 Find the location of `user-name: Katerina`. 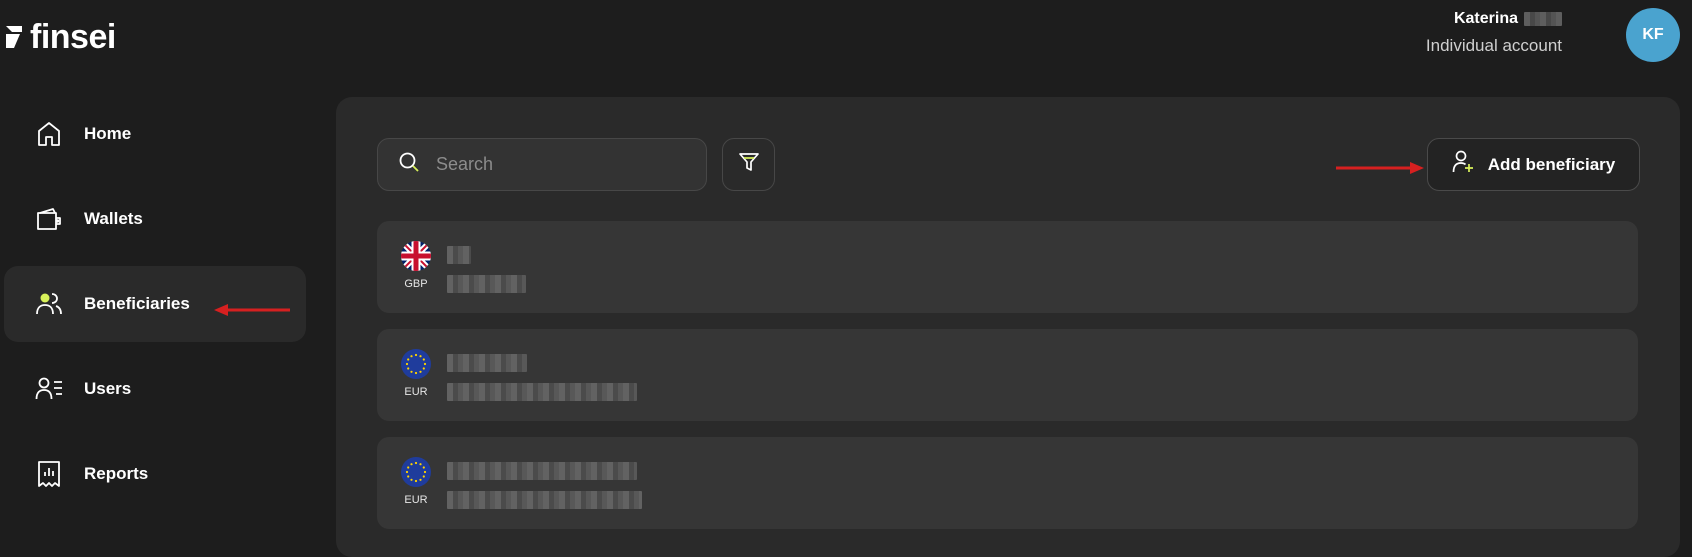

user-name: Katerina is located at coordinates (1494, 19).